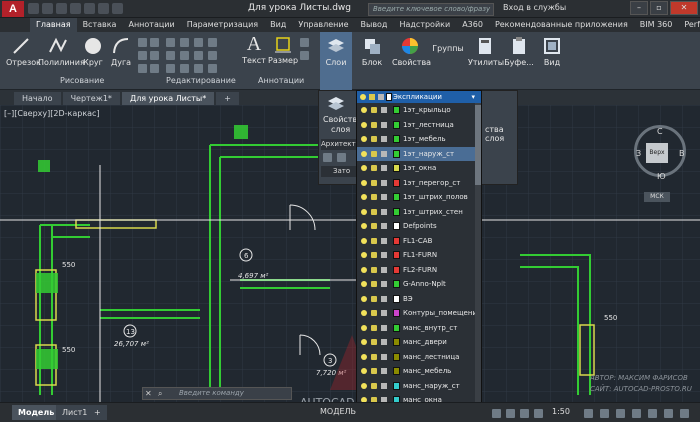 The width and height of the screenshot is (700, 422). What do you see at coordinates (323, 25) in the screenshot?
I see `tab-manage: Управление` at bounding box center [323, 25].